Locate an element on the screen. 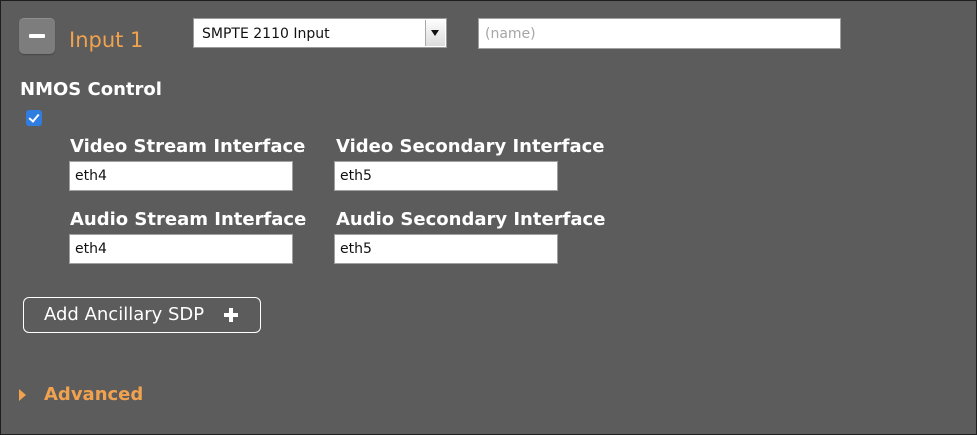  audio-stream-interface-label: Audio Stream Interface is located at coordinates (188, 219).